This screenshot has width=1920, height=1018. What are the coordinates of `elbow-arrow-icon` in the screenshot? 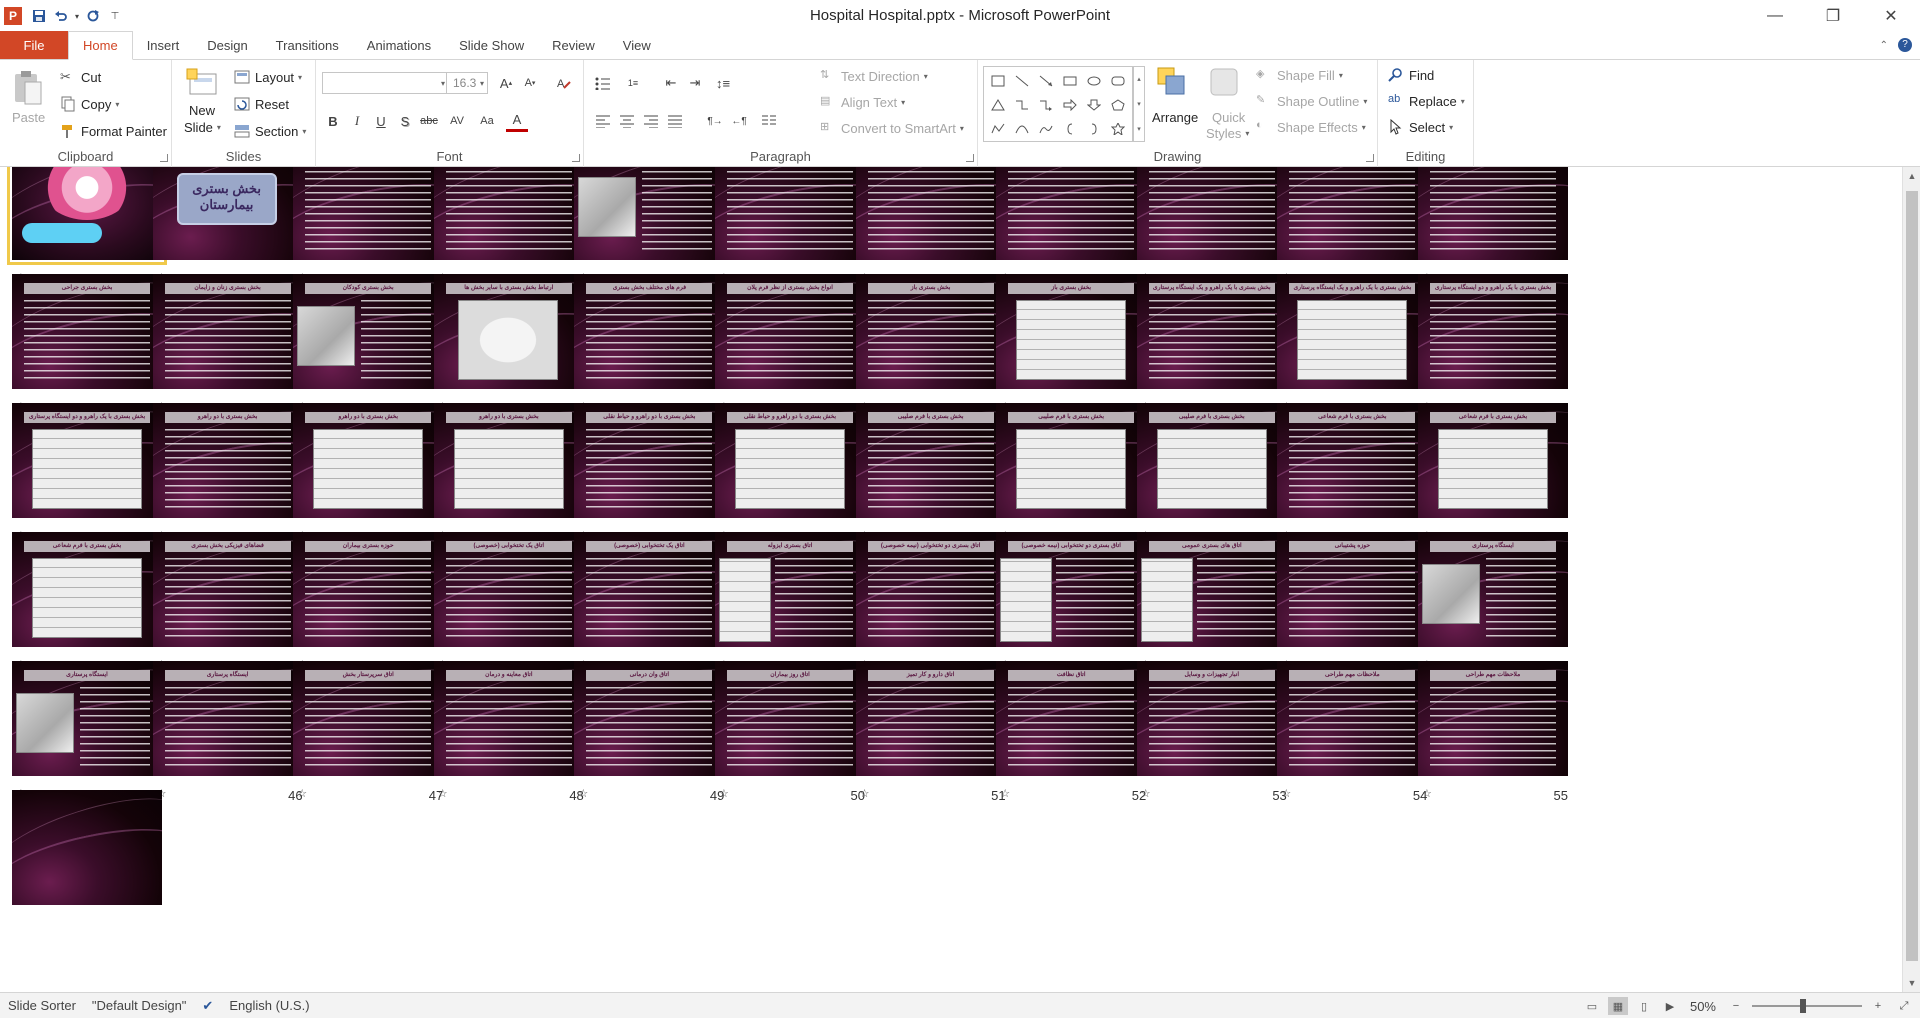 It's located at (1046, 105).